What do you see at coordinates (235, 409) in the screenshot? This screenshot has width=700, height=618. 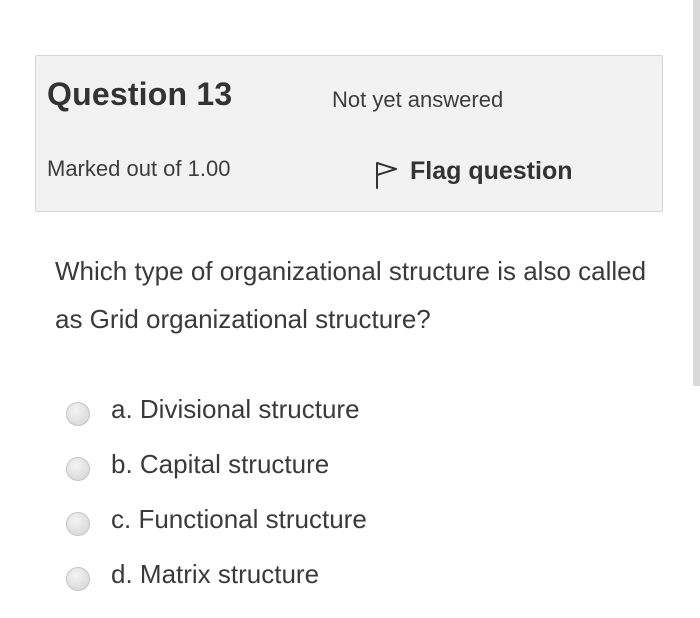 I see `answer-label: a. Divisional structure` at bounding box center [235, 409].